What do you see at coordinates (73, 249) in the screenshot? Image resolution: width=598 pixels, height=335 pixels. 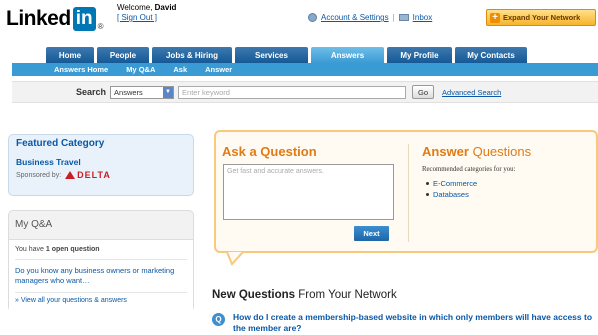 I see `open-questions-count: 1 open question` at bounding box center [73, 249].